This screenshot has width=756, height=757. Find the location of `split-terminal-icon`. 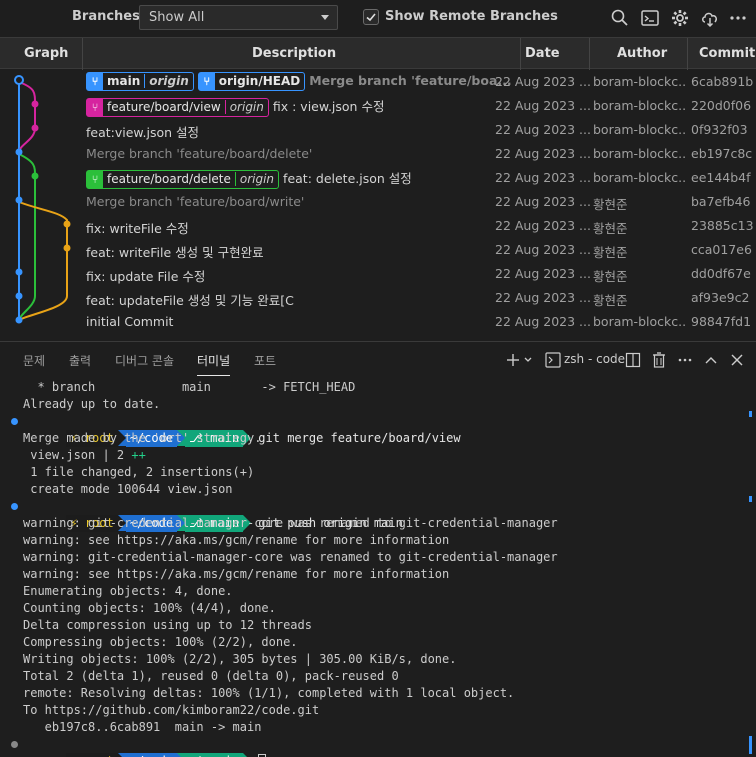

split-terminal-icon is located at coordinates (633, 360).